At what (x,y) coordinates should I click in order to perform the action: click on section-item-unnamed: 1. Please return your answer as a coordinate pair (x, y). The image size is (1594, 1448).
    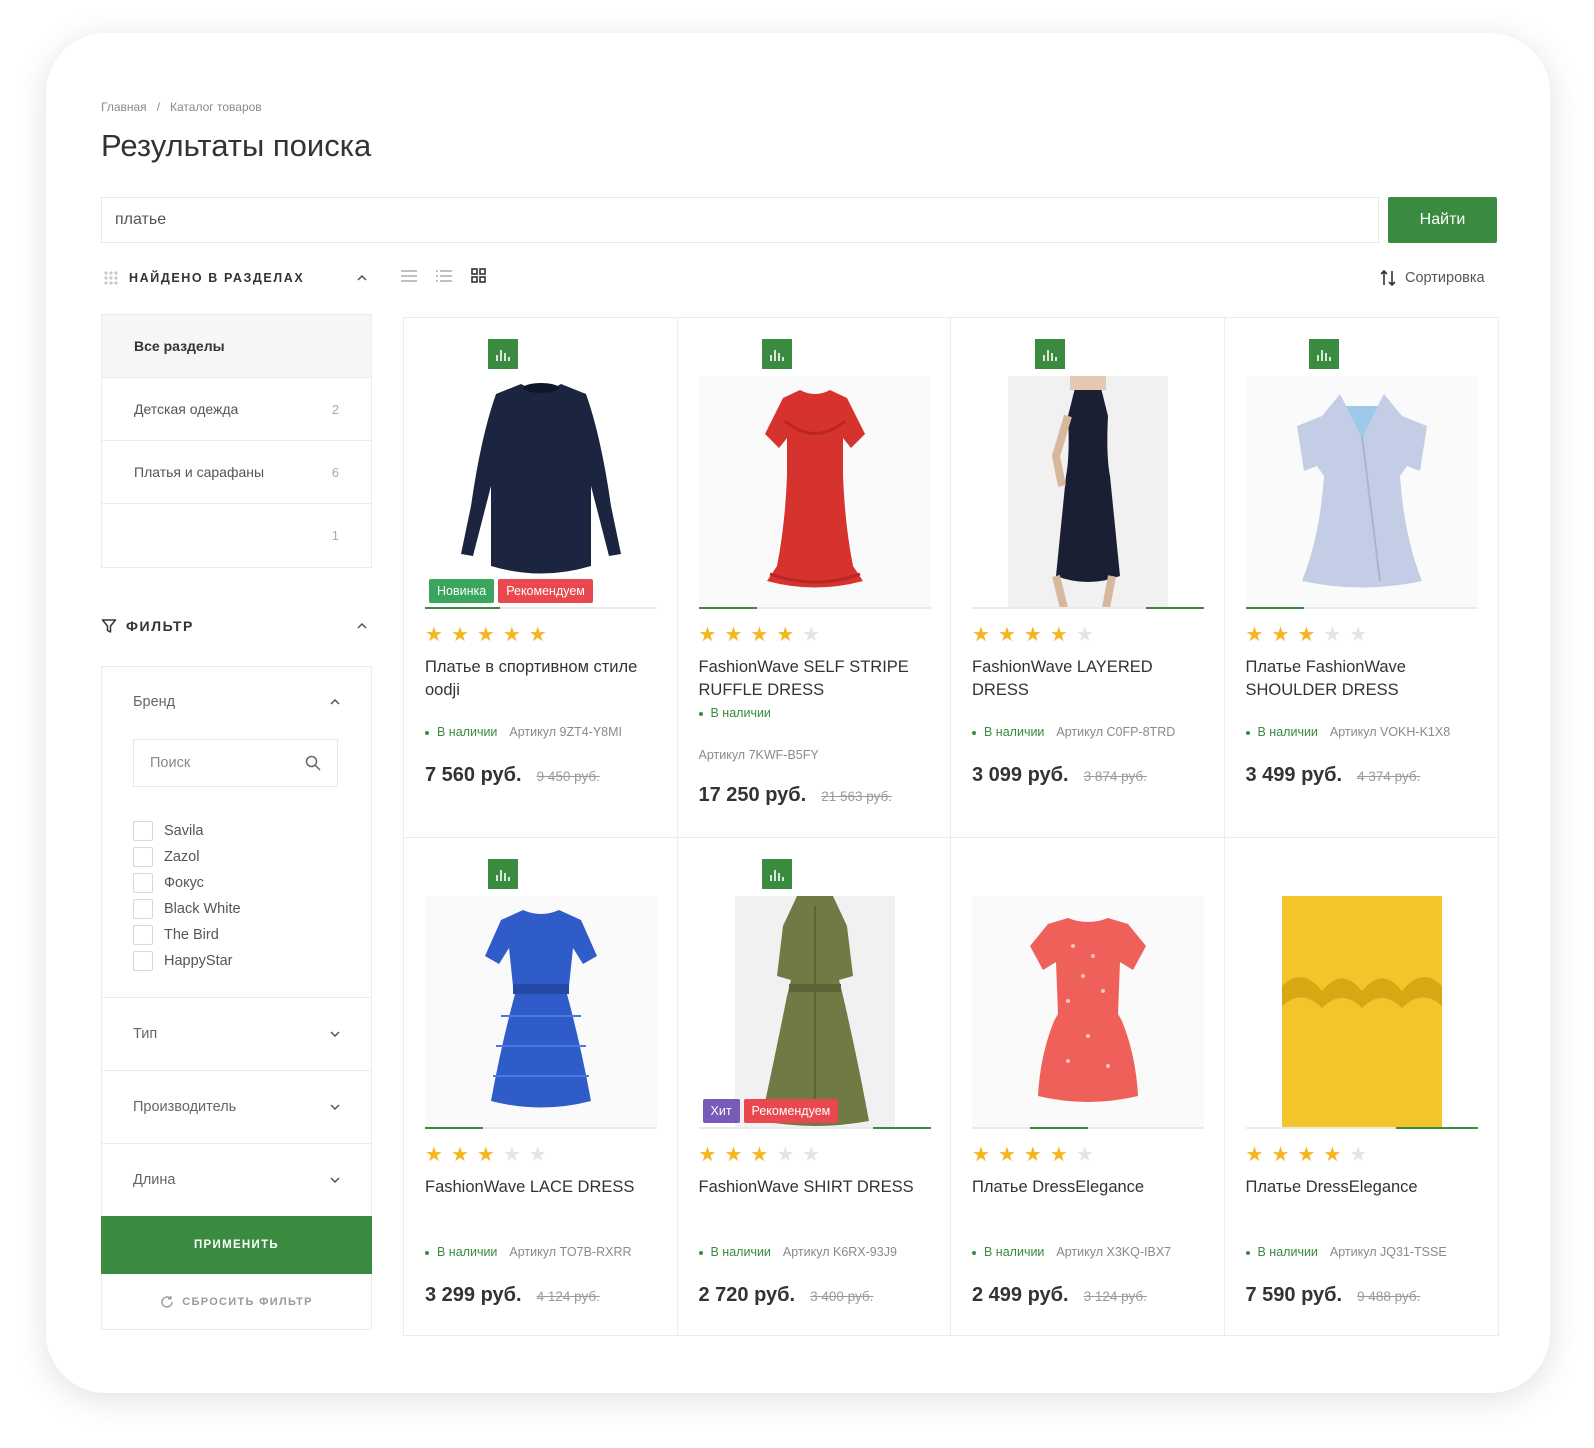
    Looking at the image, I should click on (236, 535).